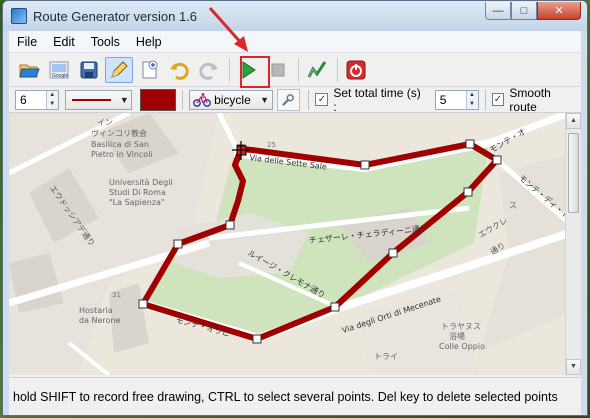  What do you see at coordinates (386, 356) in the screenshot?
I see `map-label-tri: トライ` at bounding box center [386, 356].